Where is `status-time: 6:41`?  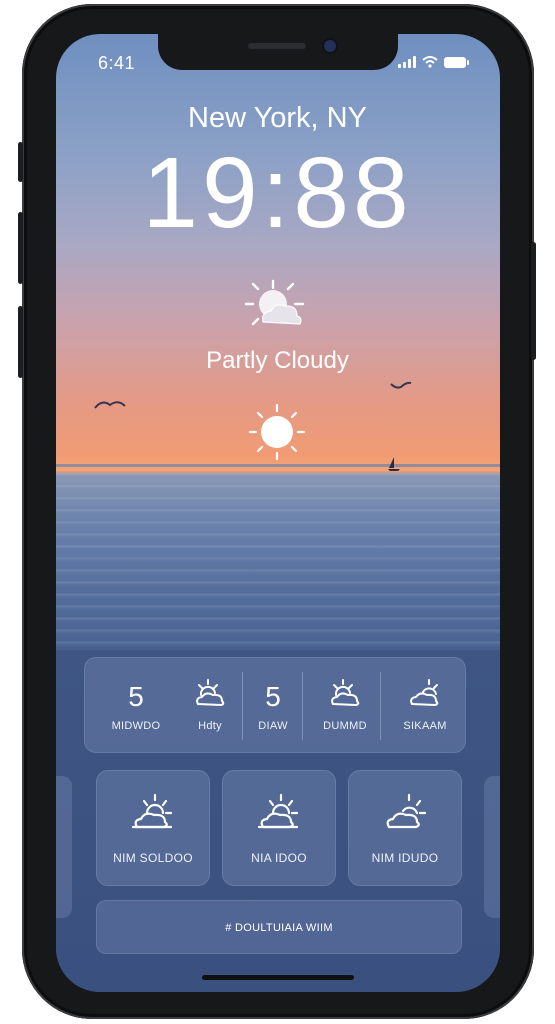
status-time: 6:41 is located at coordinates (117, 63).